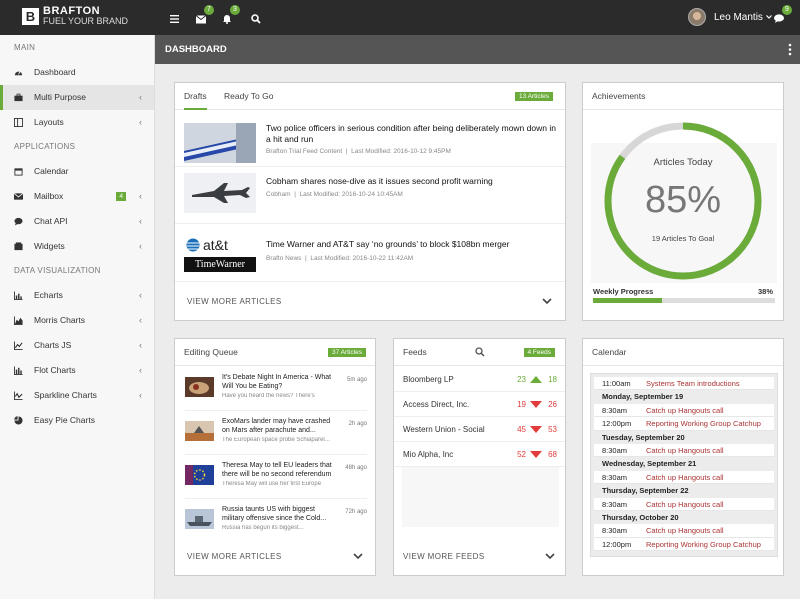  I want to click on weekly-progress-fill, so click(628, 300).